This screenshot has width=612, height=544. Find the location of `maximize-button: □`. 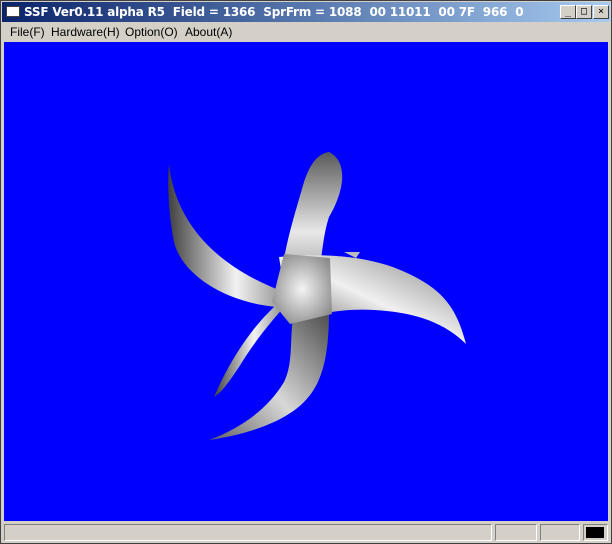

maximize-button: □ is located at coordinates (584, 12).